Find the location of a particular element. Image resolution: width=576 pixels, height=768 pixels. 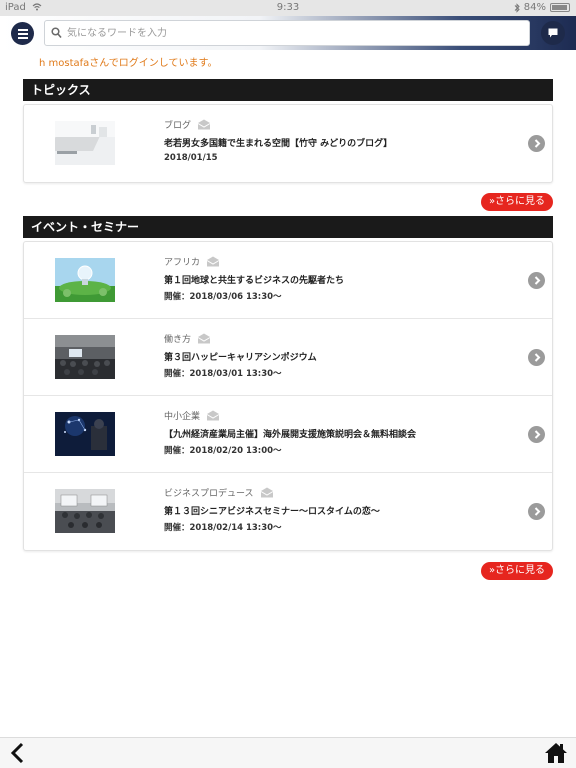

list-item-category: ビジネスプロデュース is located at coordinates (219, 492).